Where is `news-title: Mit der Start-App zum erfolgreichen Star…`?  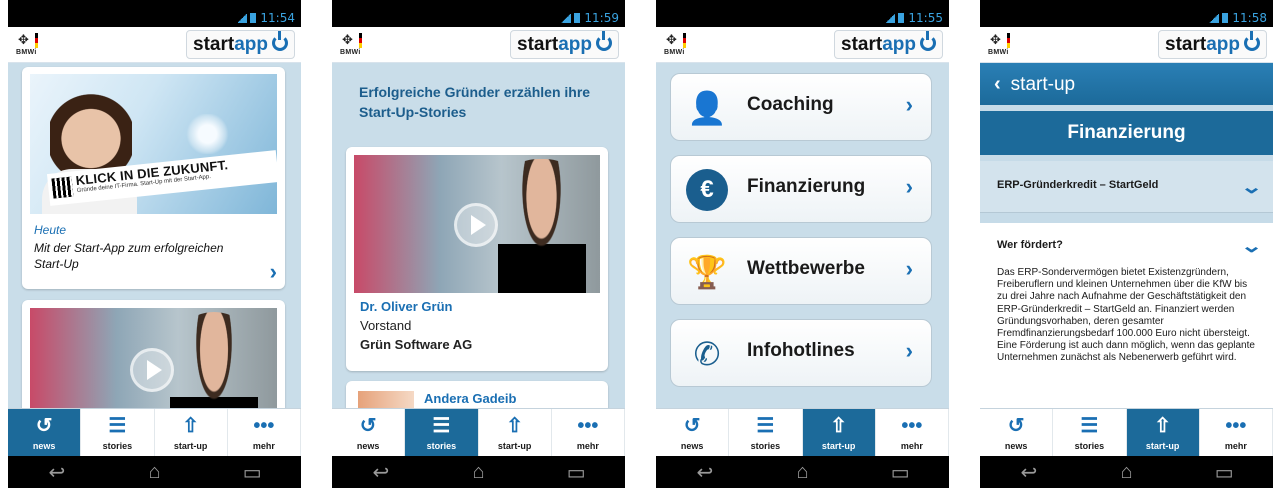
news-title: Mit der Start-App zum erfolgreichen Star… is located at coordinates (129, 256).